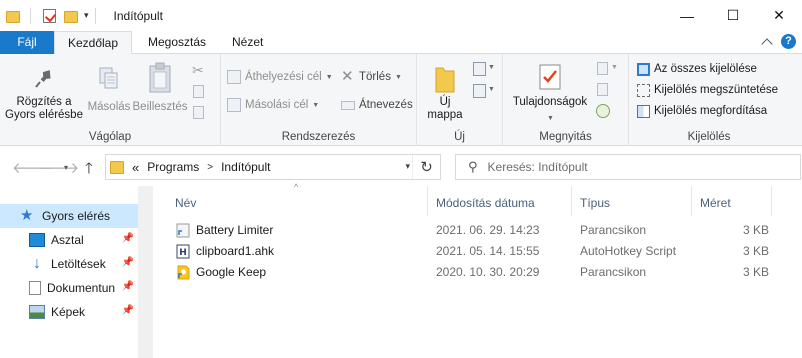  I want to click on delete-button: ✕ Törlés ▼, so click(371, 77).